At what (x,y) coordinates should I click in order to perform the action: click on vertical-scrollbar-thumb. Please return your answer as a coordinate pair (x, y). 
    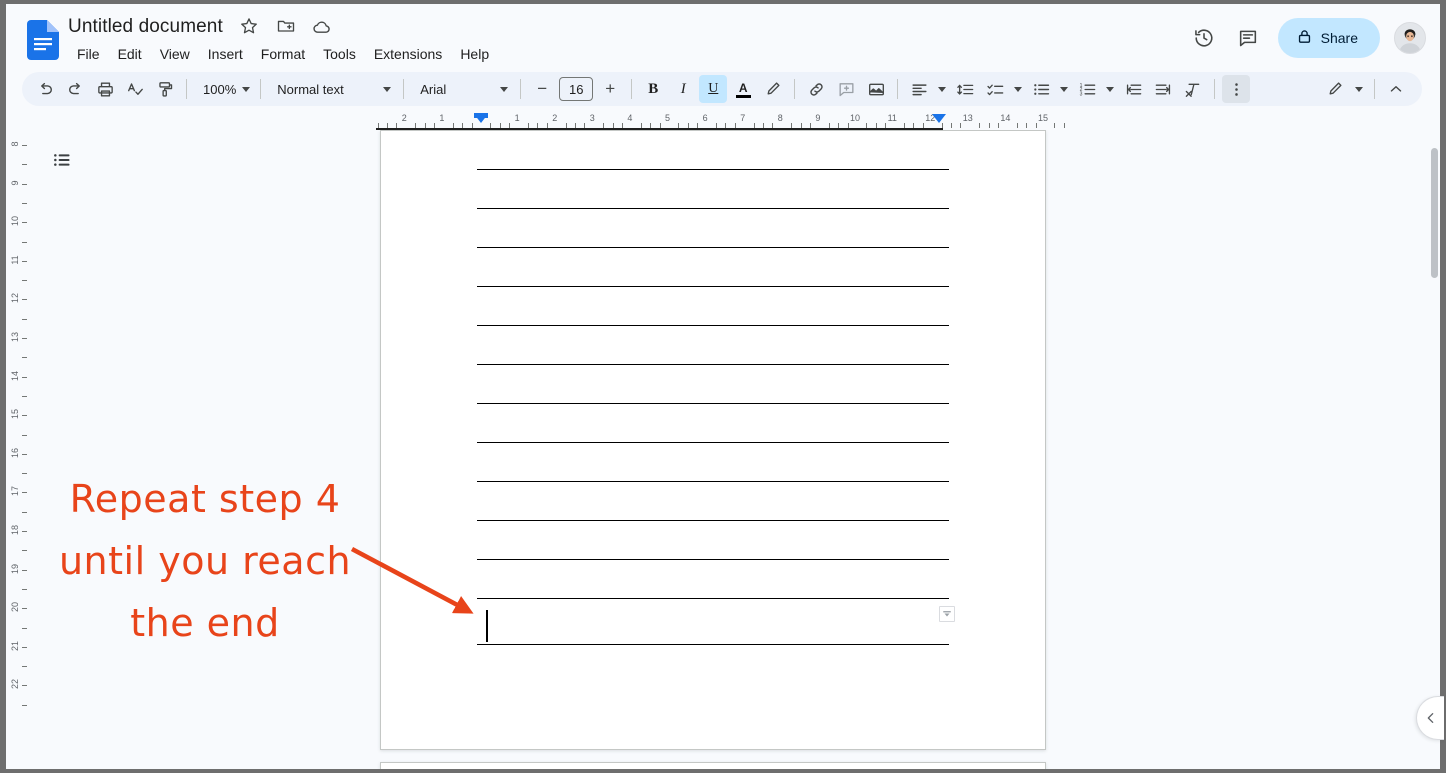
    Looking at the image, I should click on (1434, 213).